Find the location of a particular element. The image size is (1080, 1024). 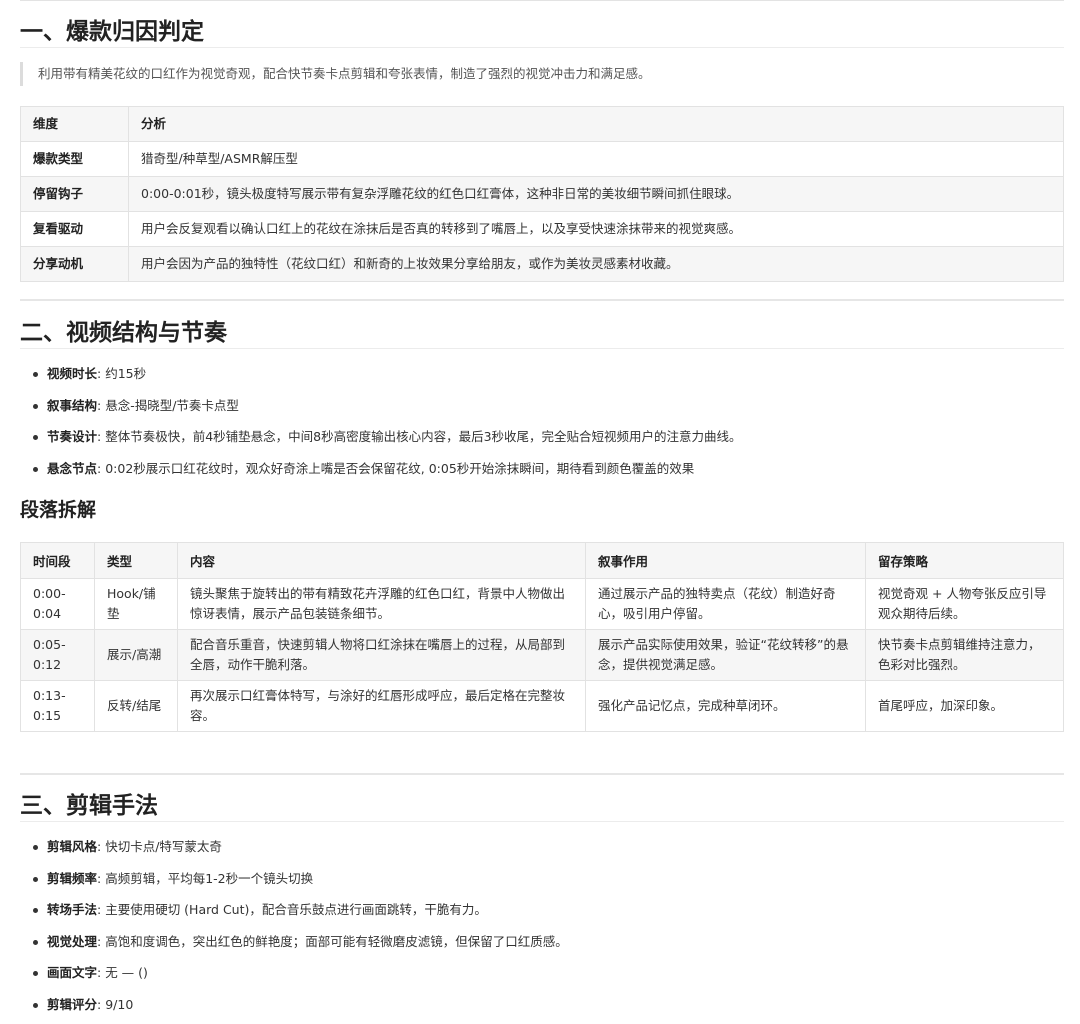

list-item: 剪辑风格: 快切卡点/特写蒙太奇 is located at coordinates (543, 851).